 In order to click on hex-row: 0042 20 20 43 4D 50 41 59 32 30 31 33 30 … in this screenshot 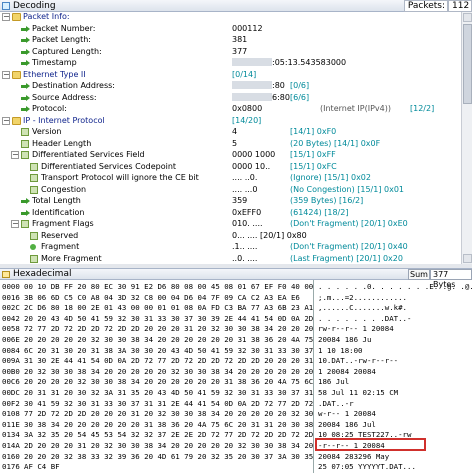, I will do `click(236, 319)`.